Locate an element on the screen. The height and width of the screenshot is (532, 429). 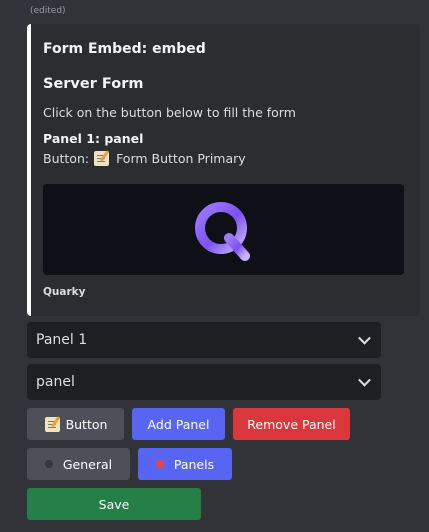
embed-author: Form Embed: embed is located at coordinates (124, 49).